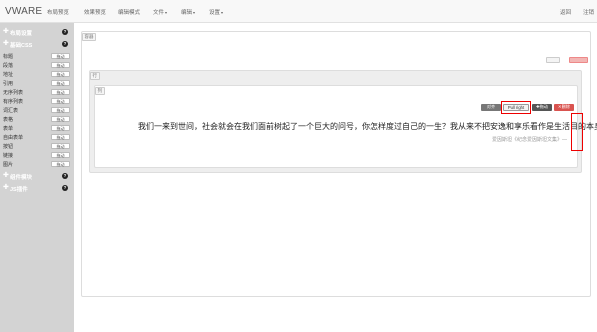 The image size is (597, 332). Describe the element at coordinates (516, 107) in the screenshot. I see `pull-right-highlight` at that location.